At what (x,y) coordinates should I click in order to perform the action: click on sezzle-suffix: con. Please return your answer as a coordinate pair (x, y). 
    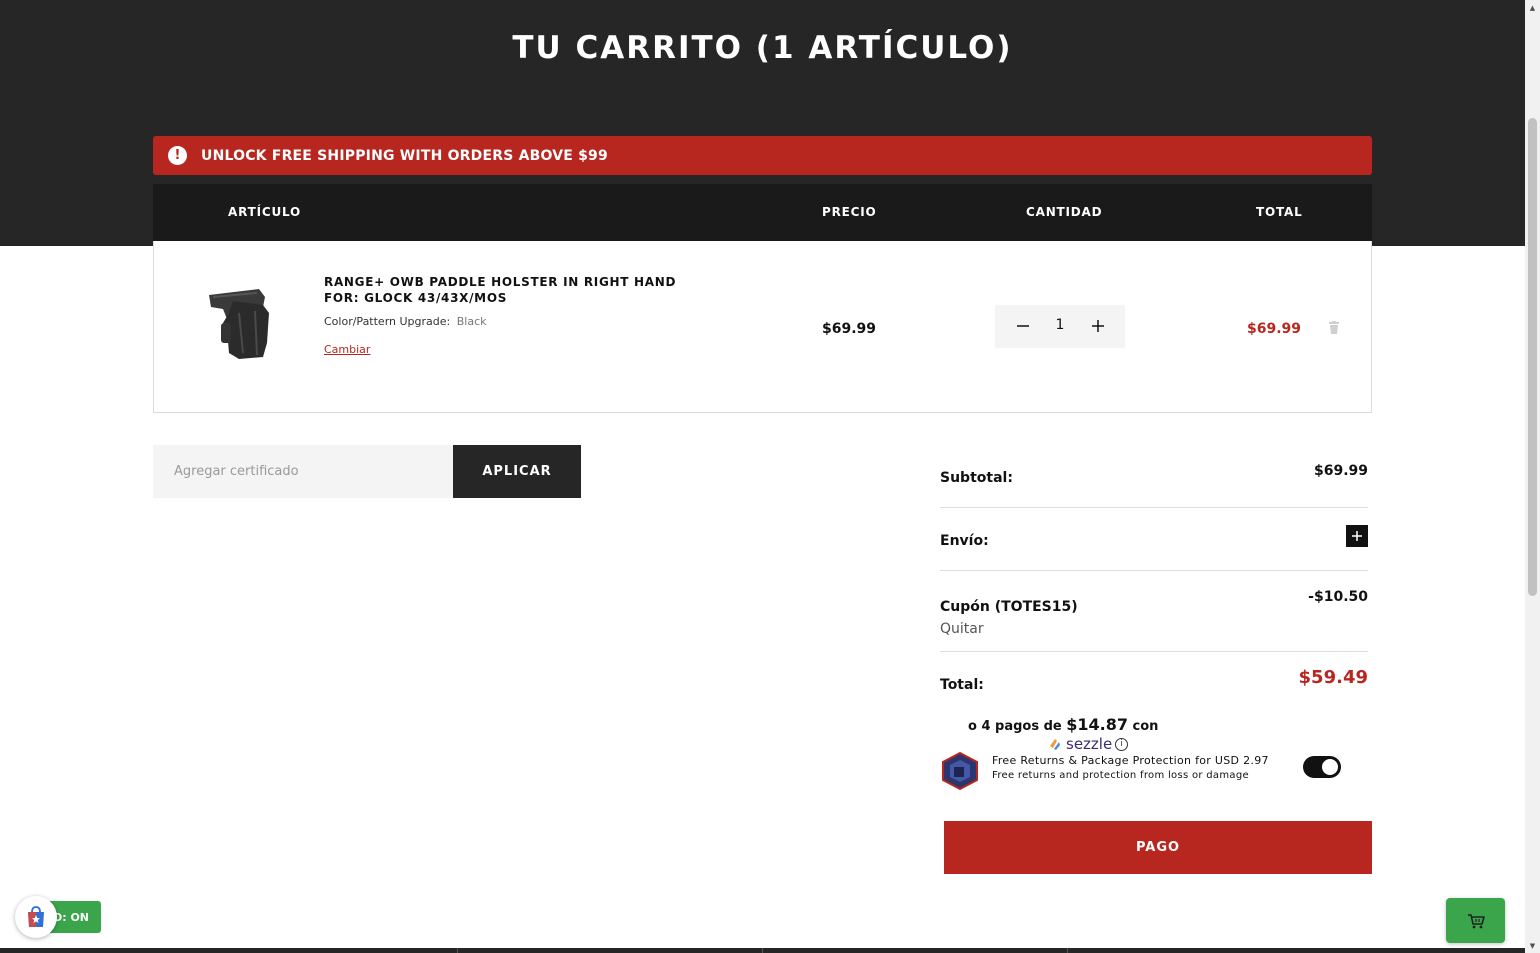
    Looking at the image, I should click on (1145, 726).